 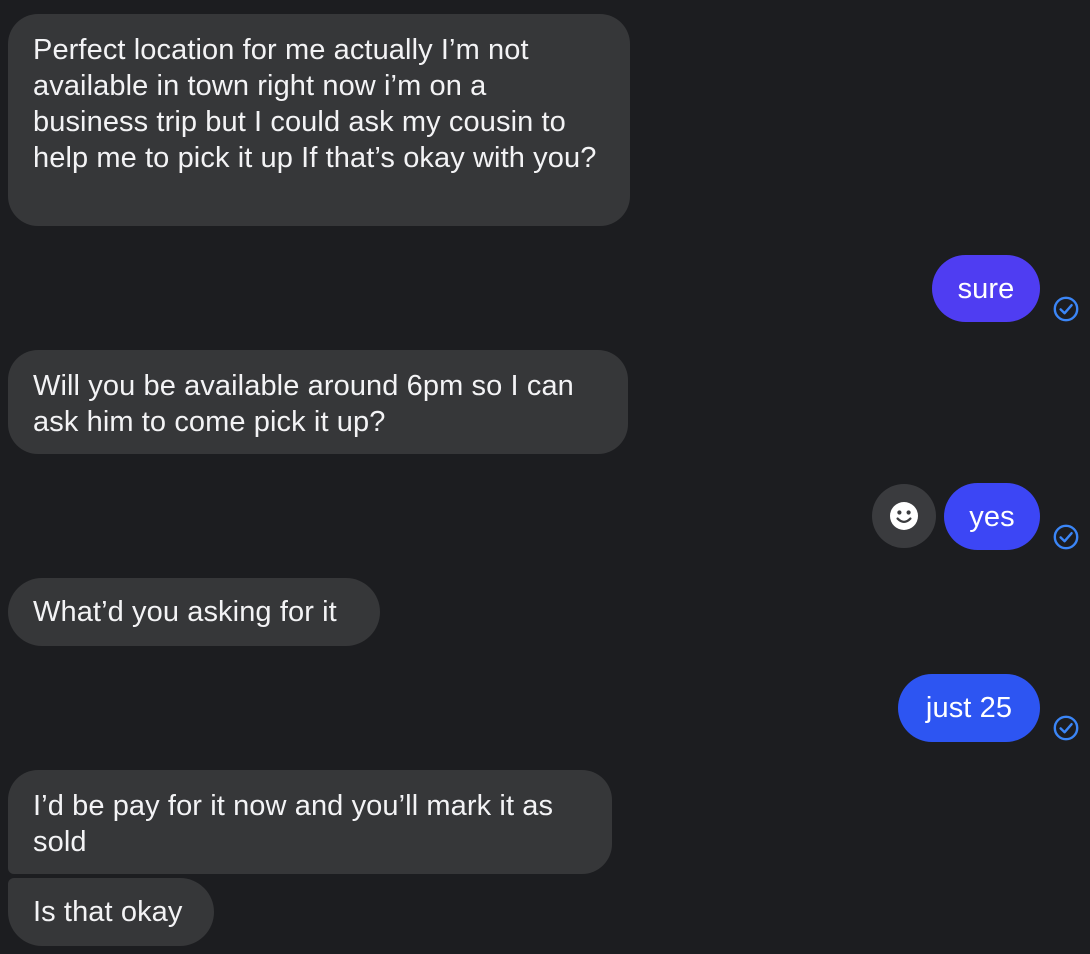 I want to click on incoming-message-bubble: Is that okay, so click(x=111, y=912).